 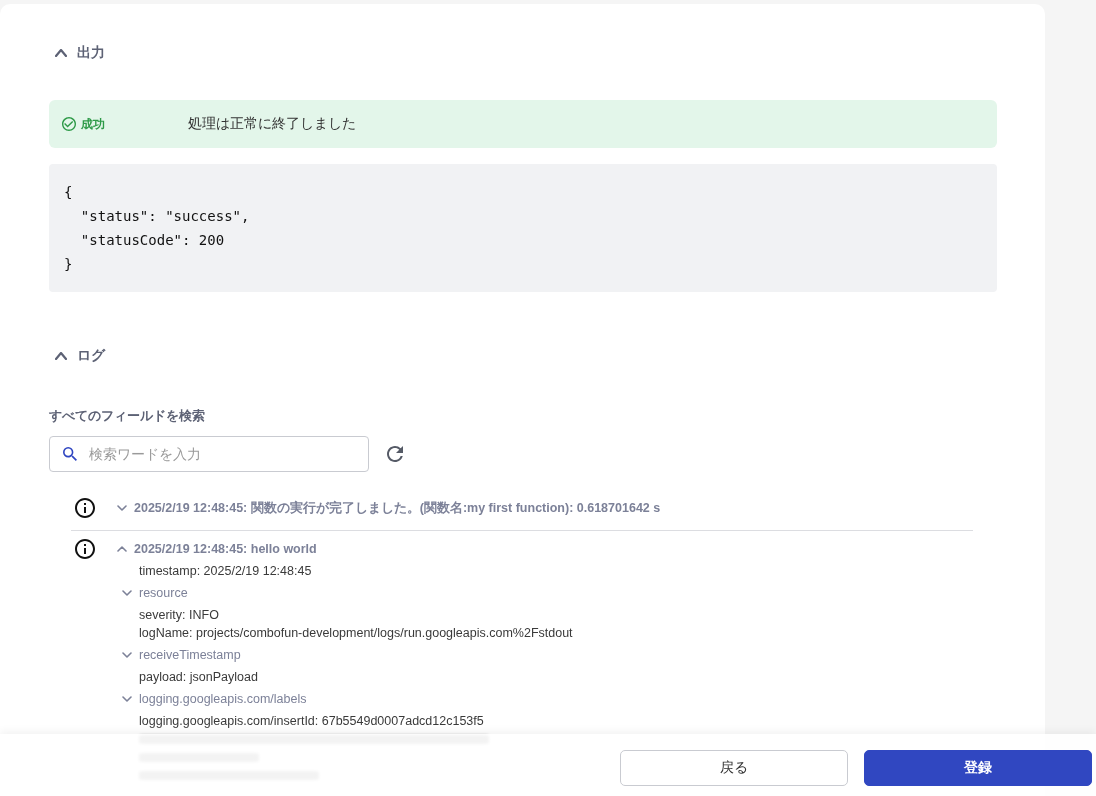 What do you see at coordinates (70, 454) in the screenshot?
I see `search-icon` at bounding box center [70, 454].